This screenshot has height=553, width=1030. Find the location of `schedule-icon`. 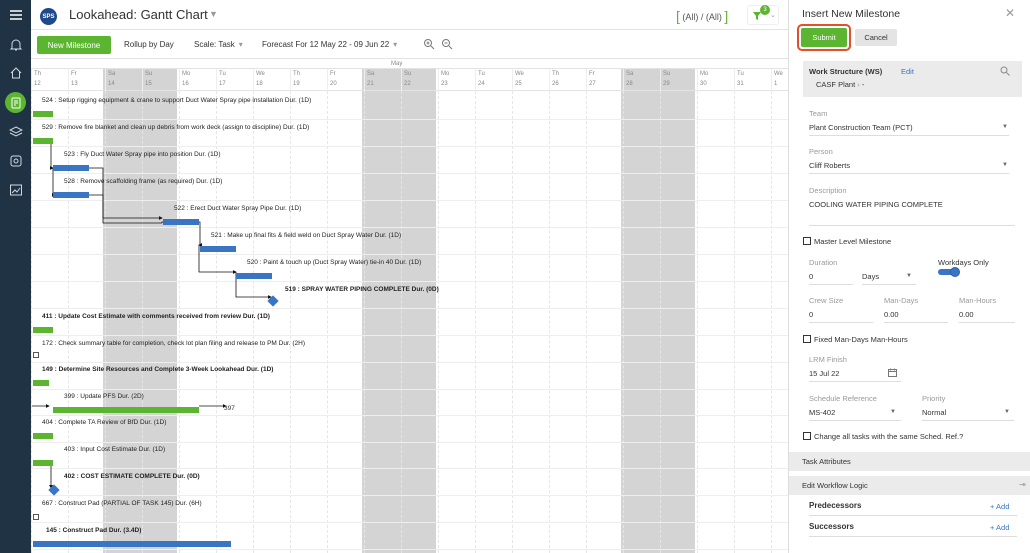

schedule-icon is located at coordinates (15, 102).